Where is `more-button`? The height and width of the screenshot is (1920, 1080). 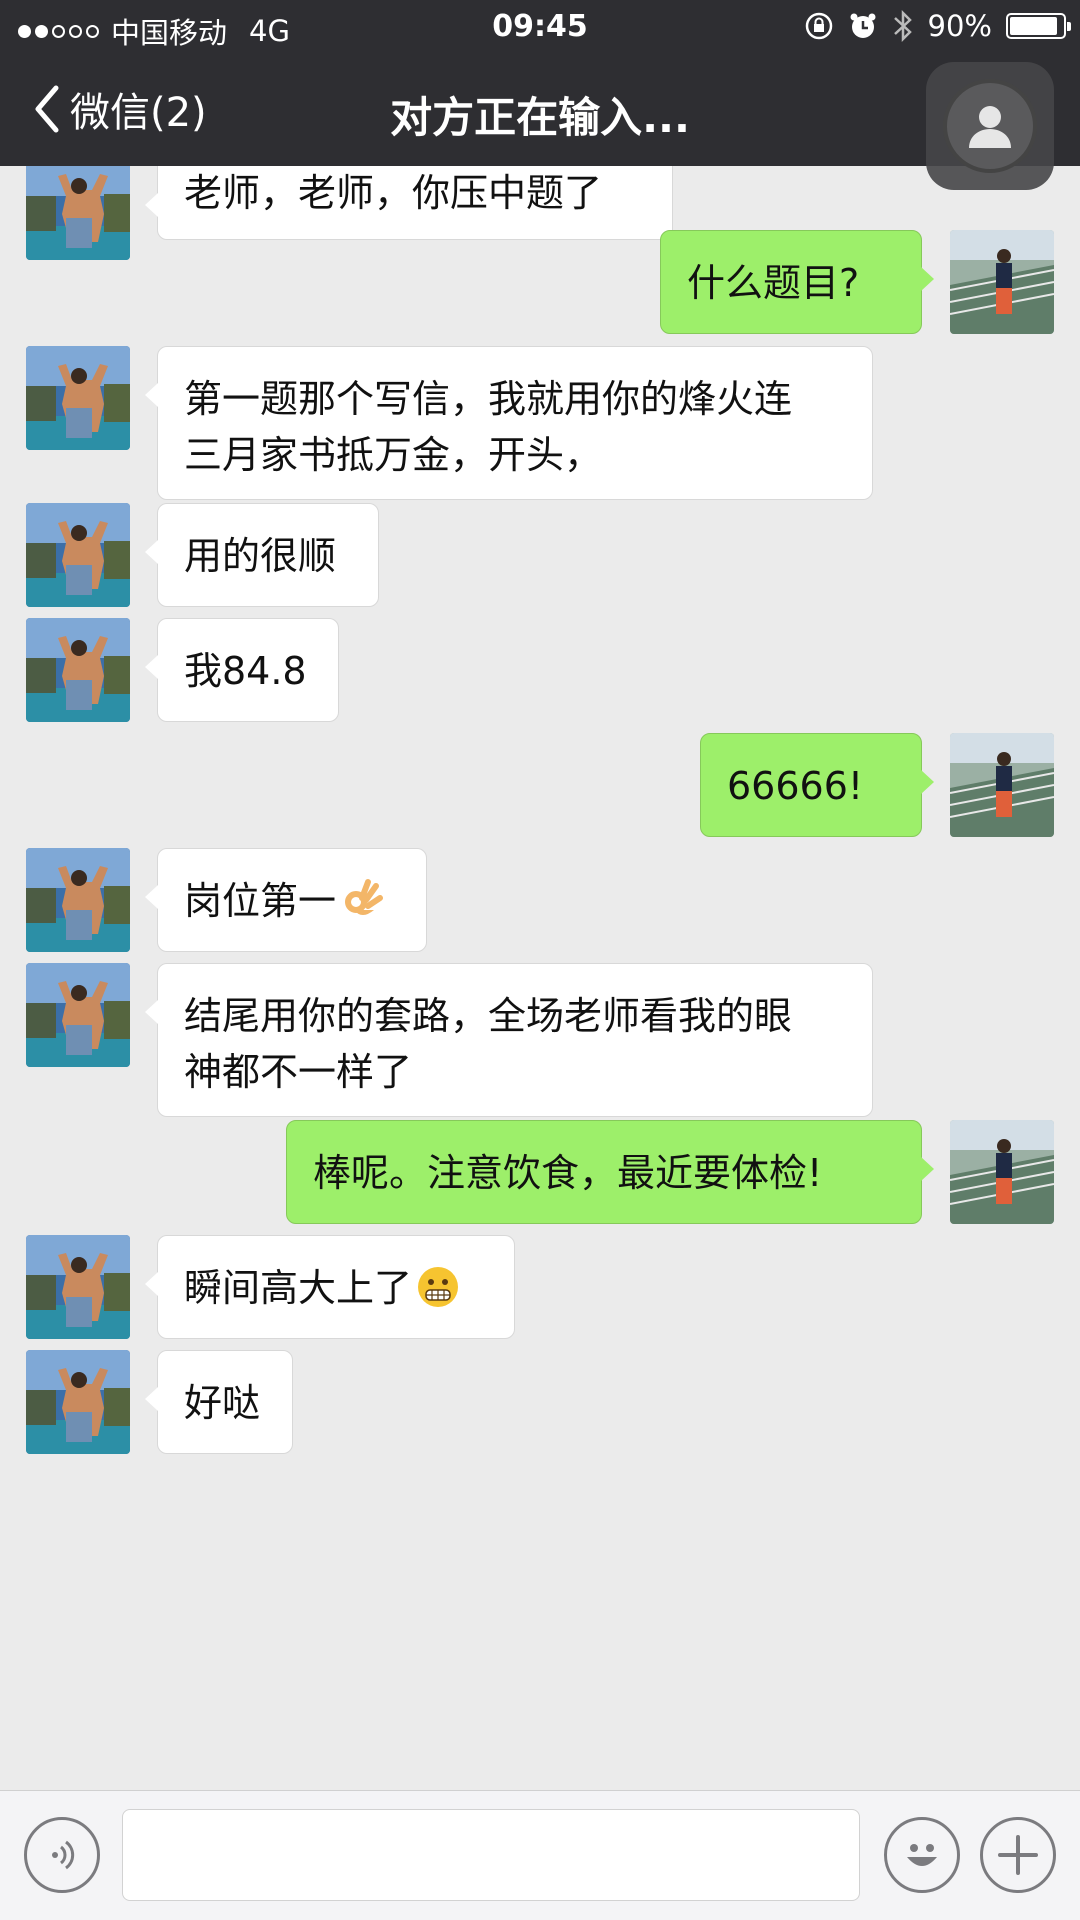
more-button is located at coordinates (1018, 1855).